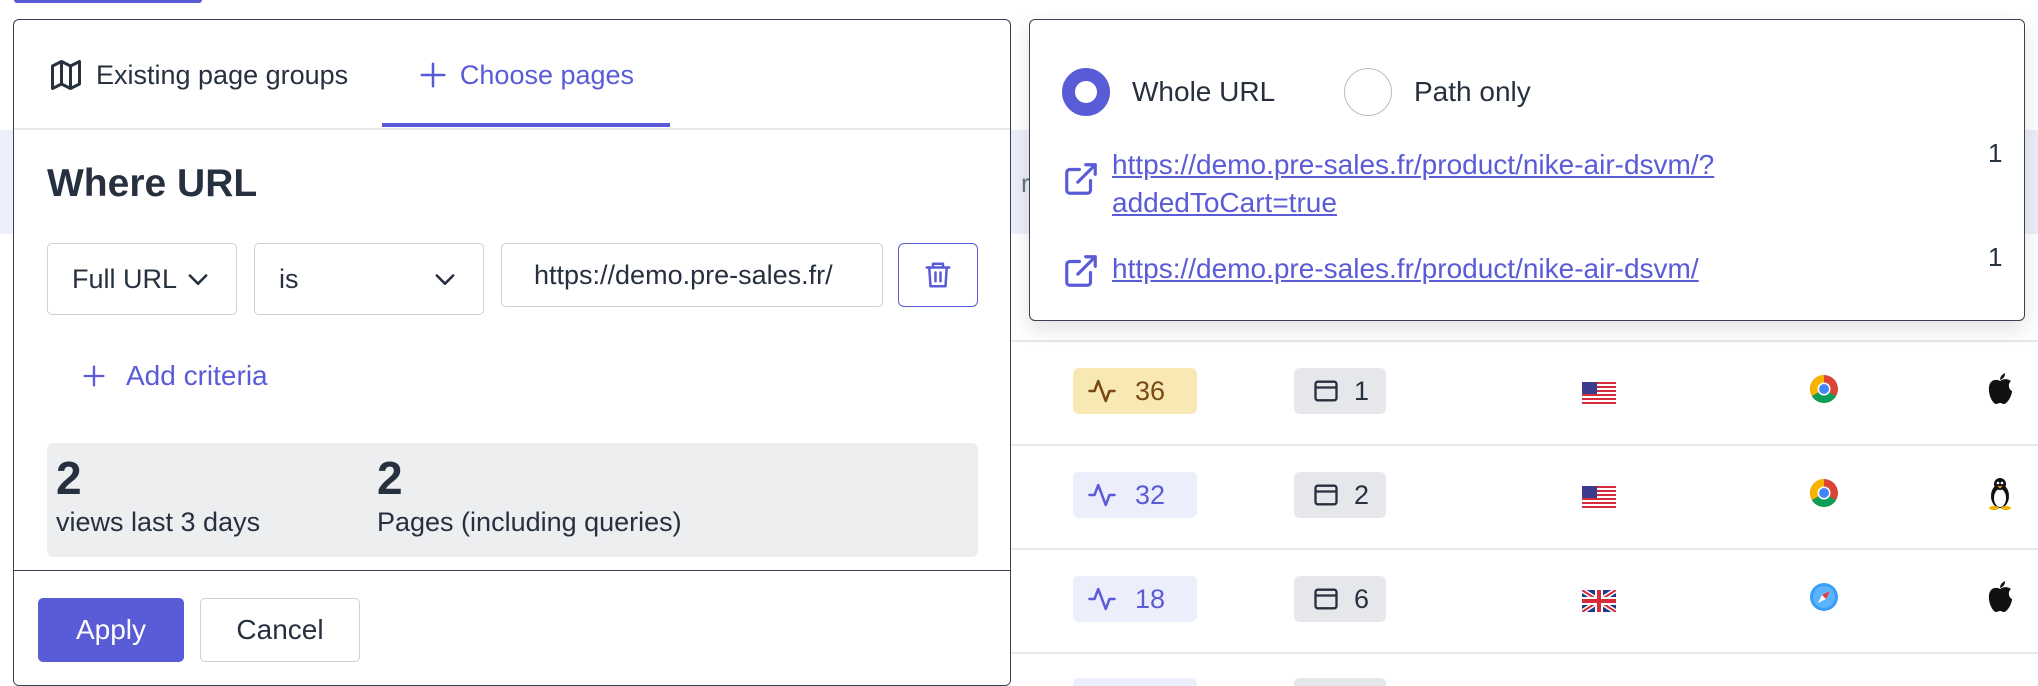  I want to click on pages-badge: 6, so click(1340, 599).